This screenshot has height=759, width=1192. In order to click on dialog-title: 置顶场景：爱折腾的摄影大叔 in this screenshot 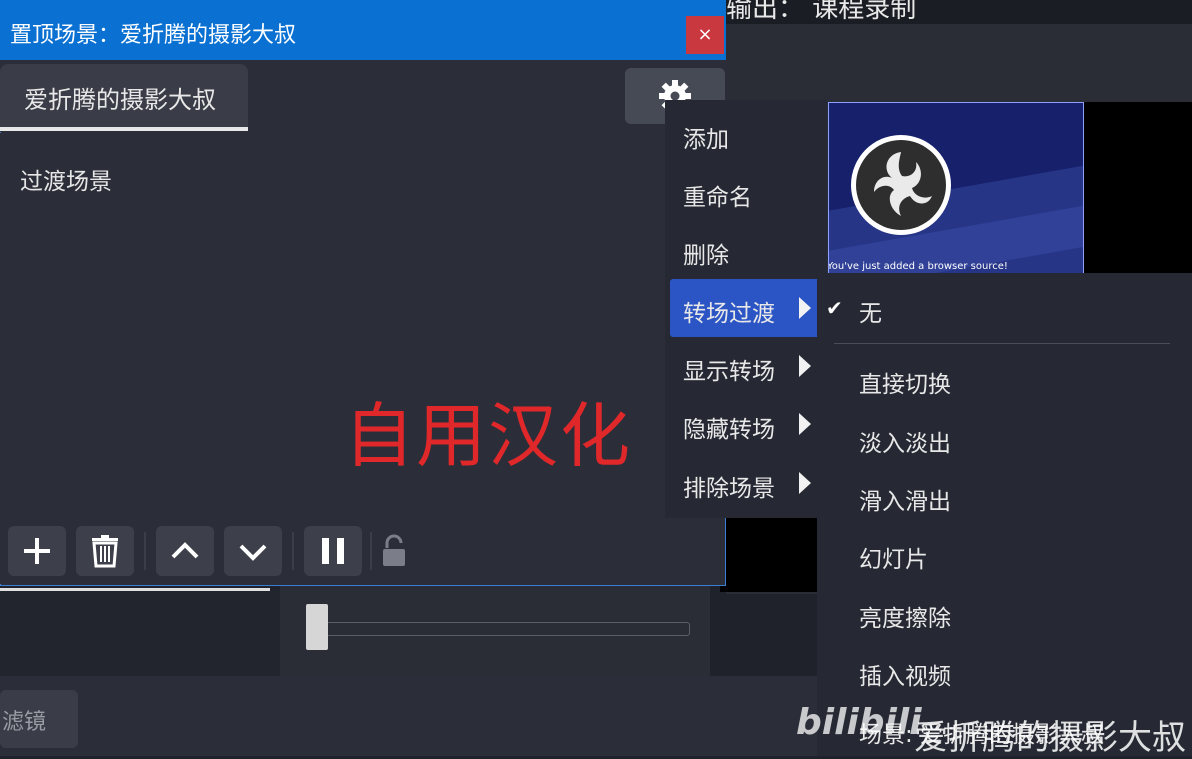, I will do `click(153, 35)`.